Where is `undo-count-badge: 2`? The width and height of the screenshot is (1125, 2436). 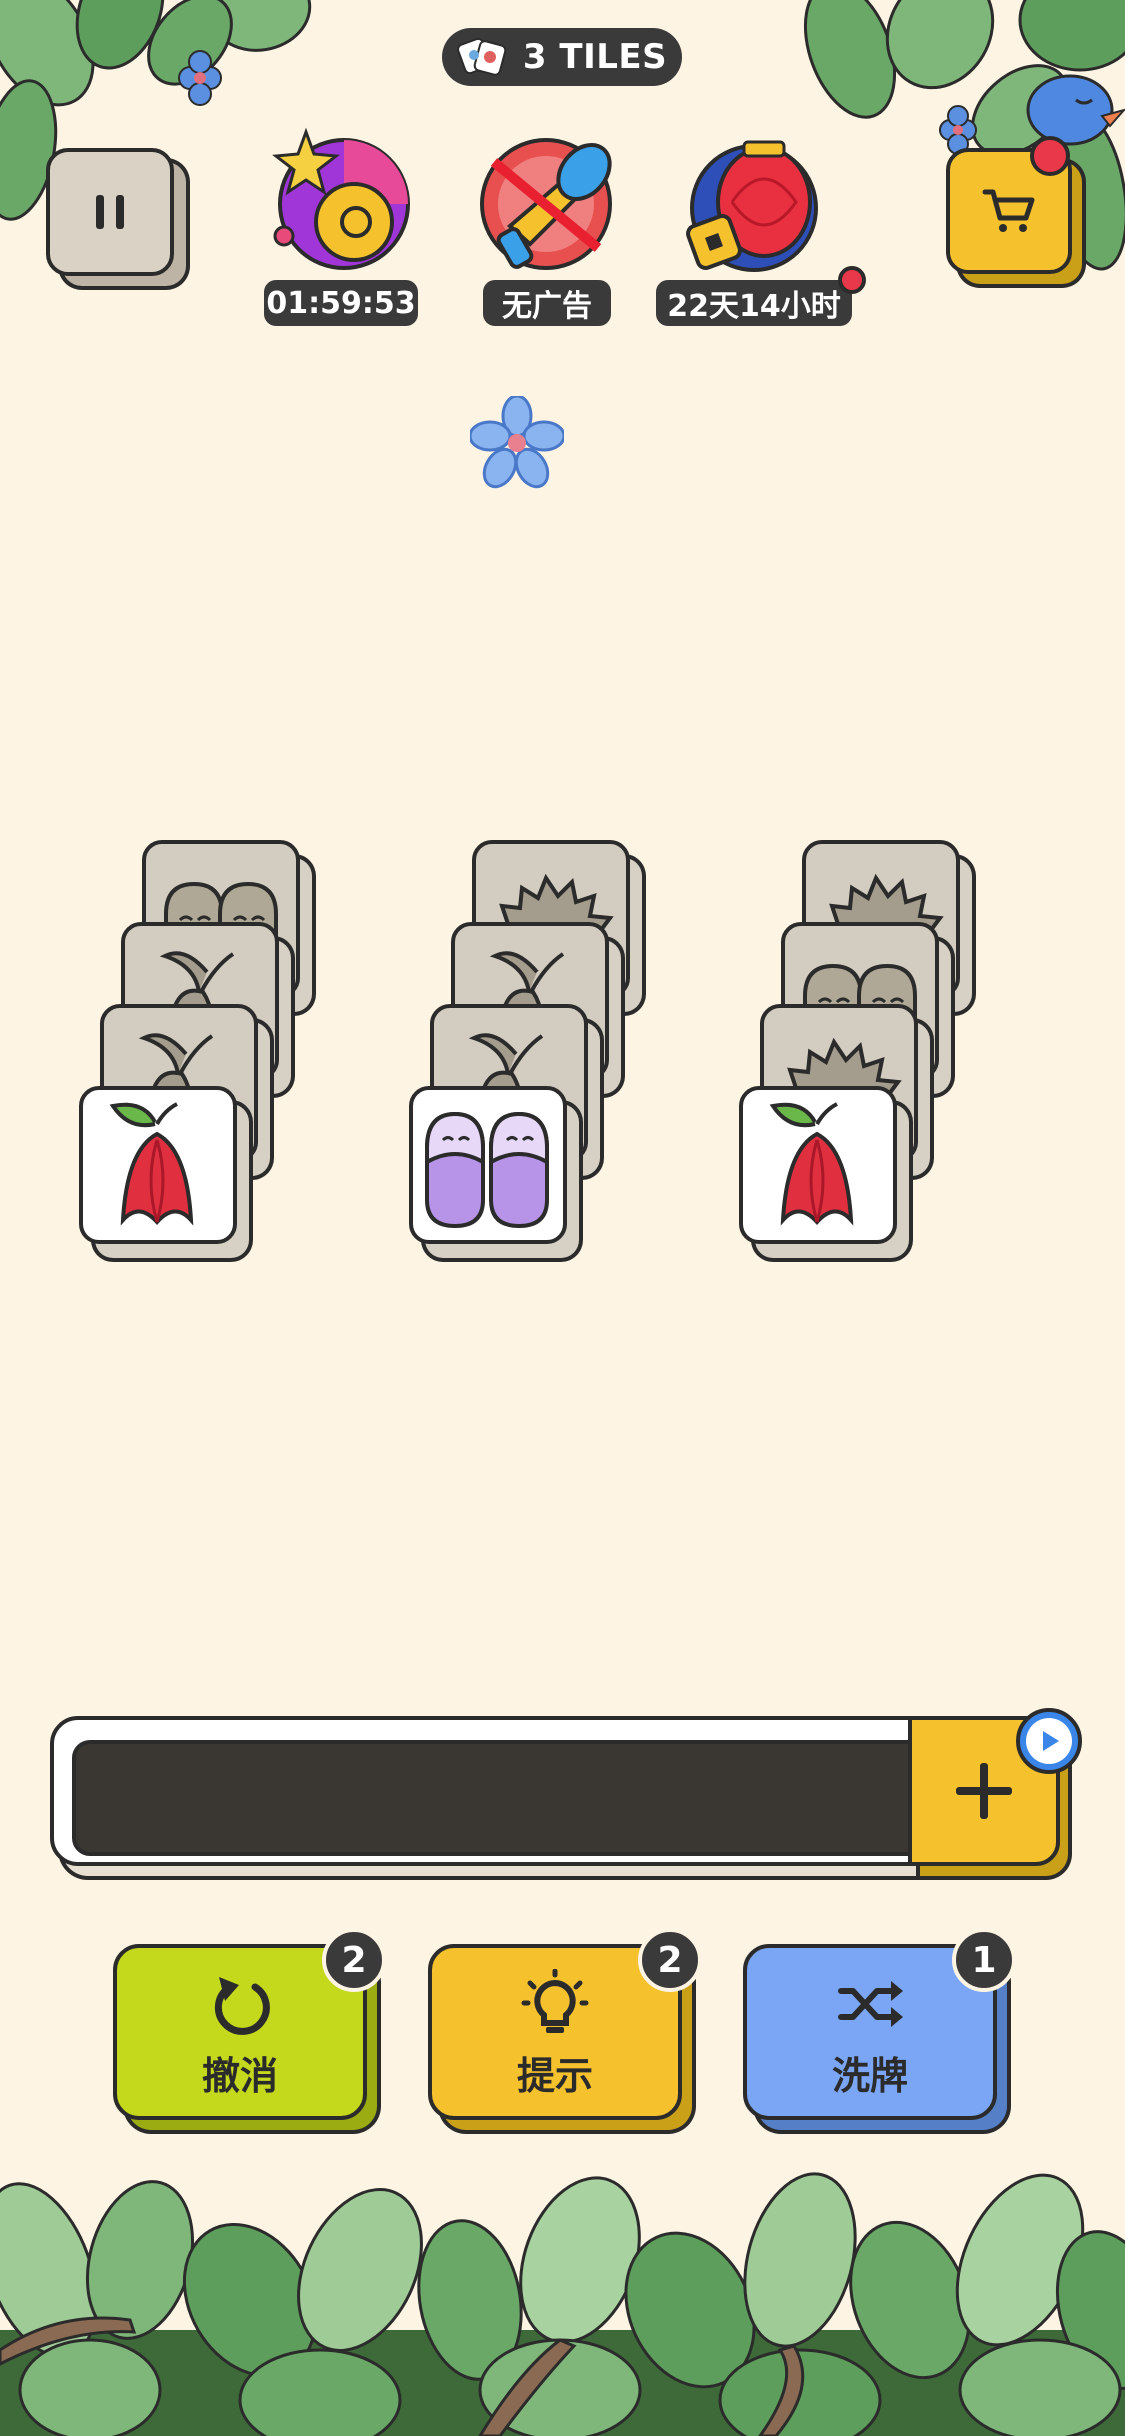
undo-count-badge: 2 is located at coordinates (354, 1960).